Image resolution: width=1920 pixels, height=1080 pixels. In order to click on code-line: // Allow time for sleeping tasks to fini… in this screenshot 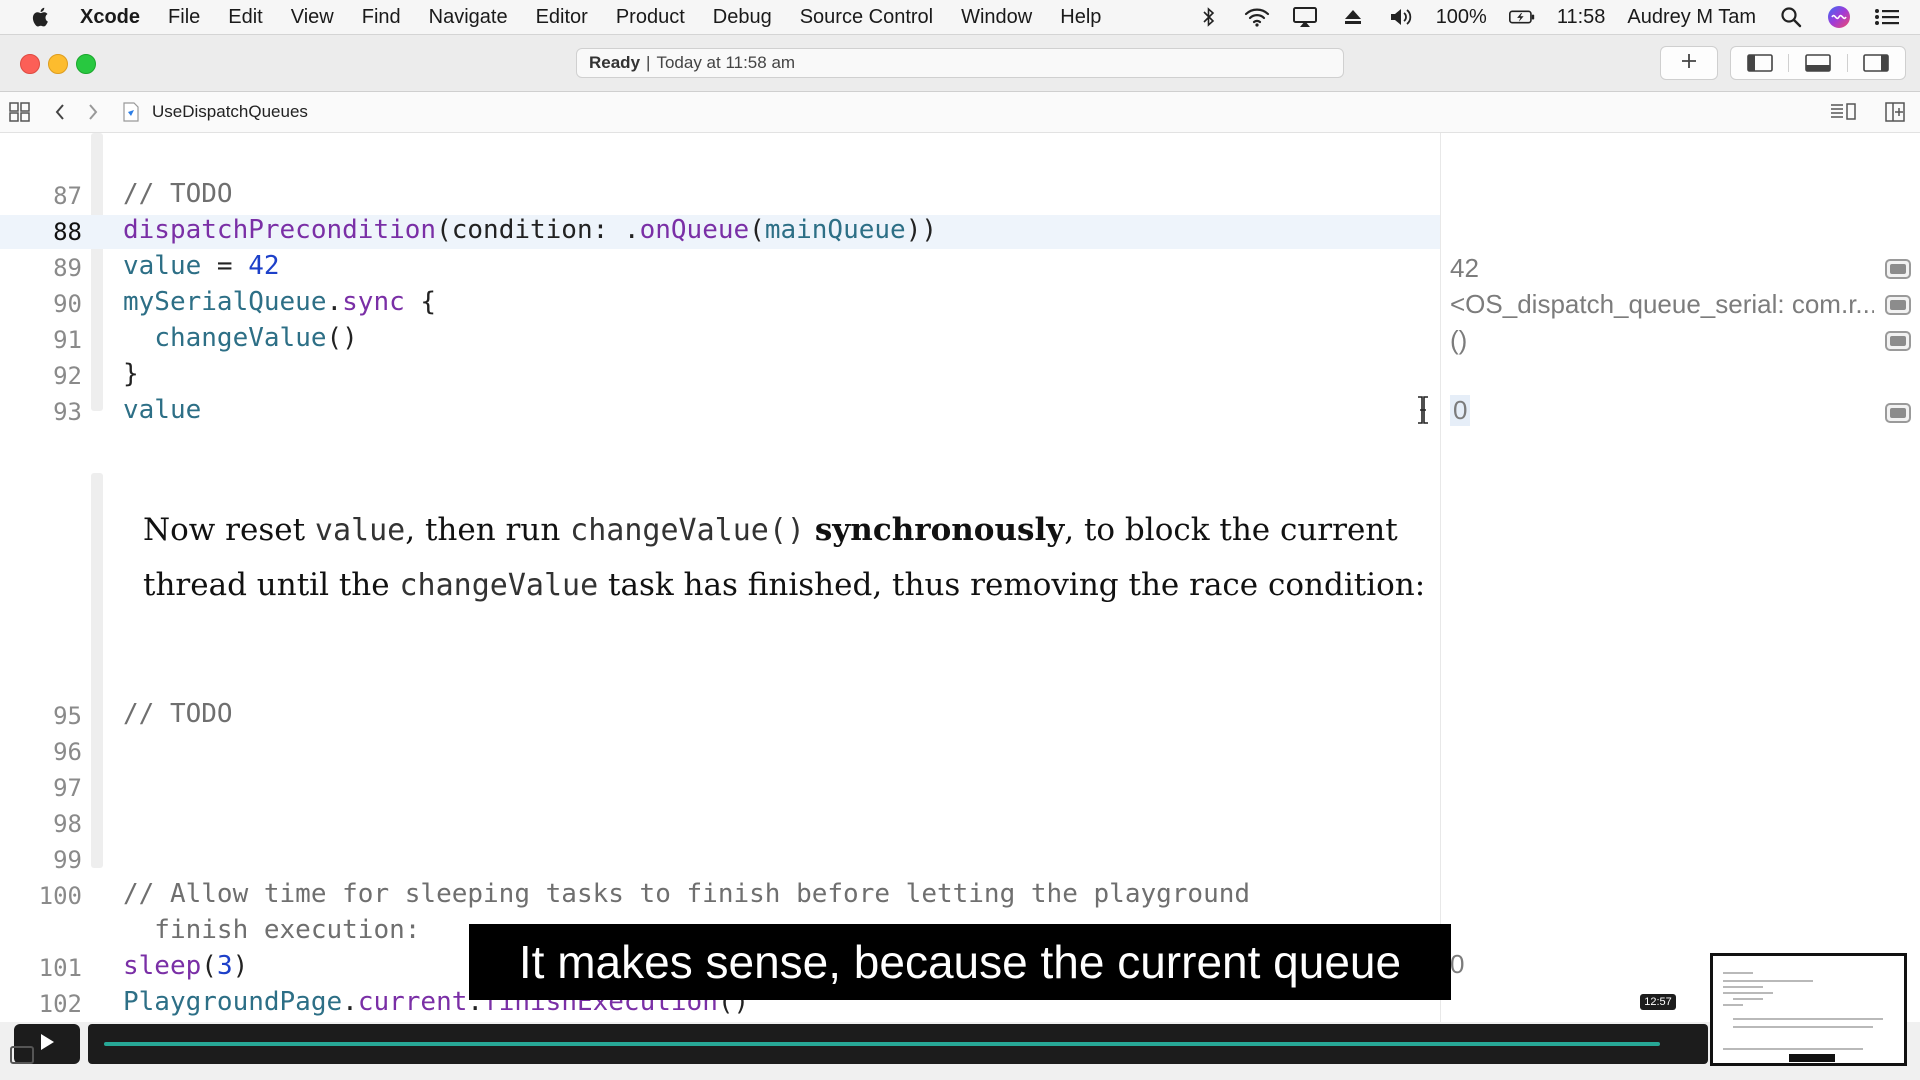, I will do `click(687, 894)`.